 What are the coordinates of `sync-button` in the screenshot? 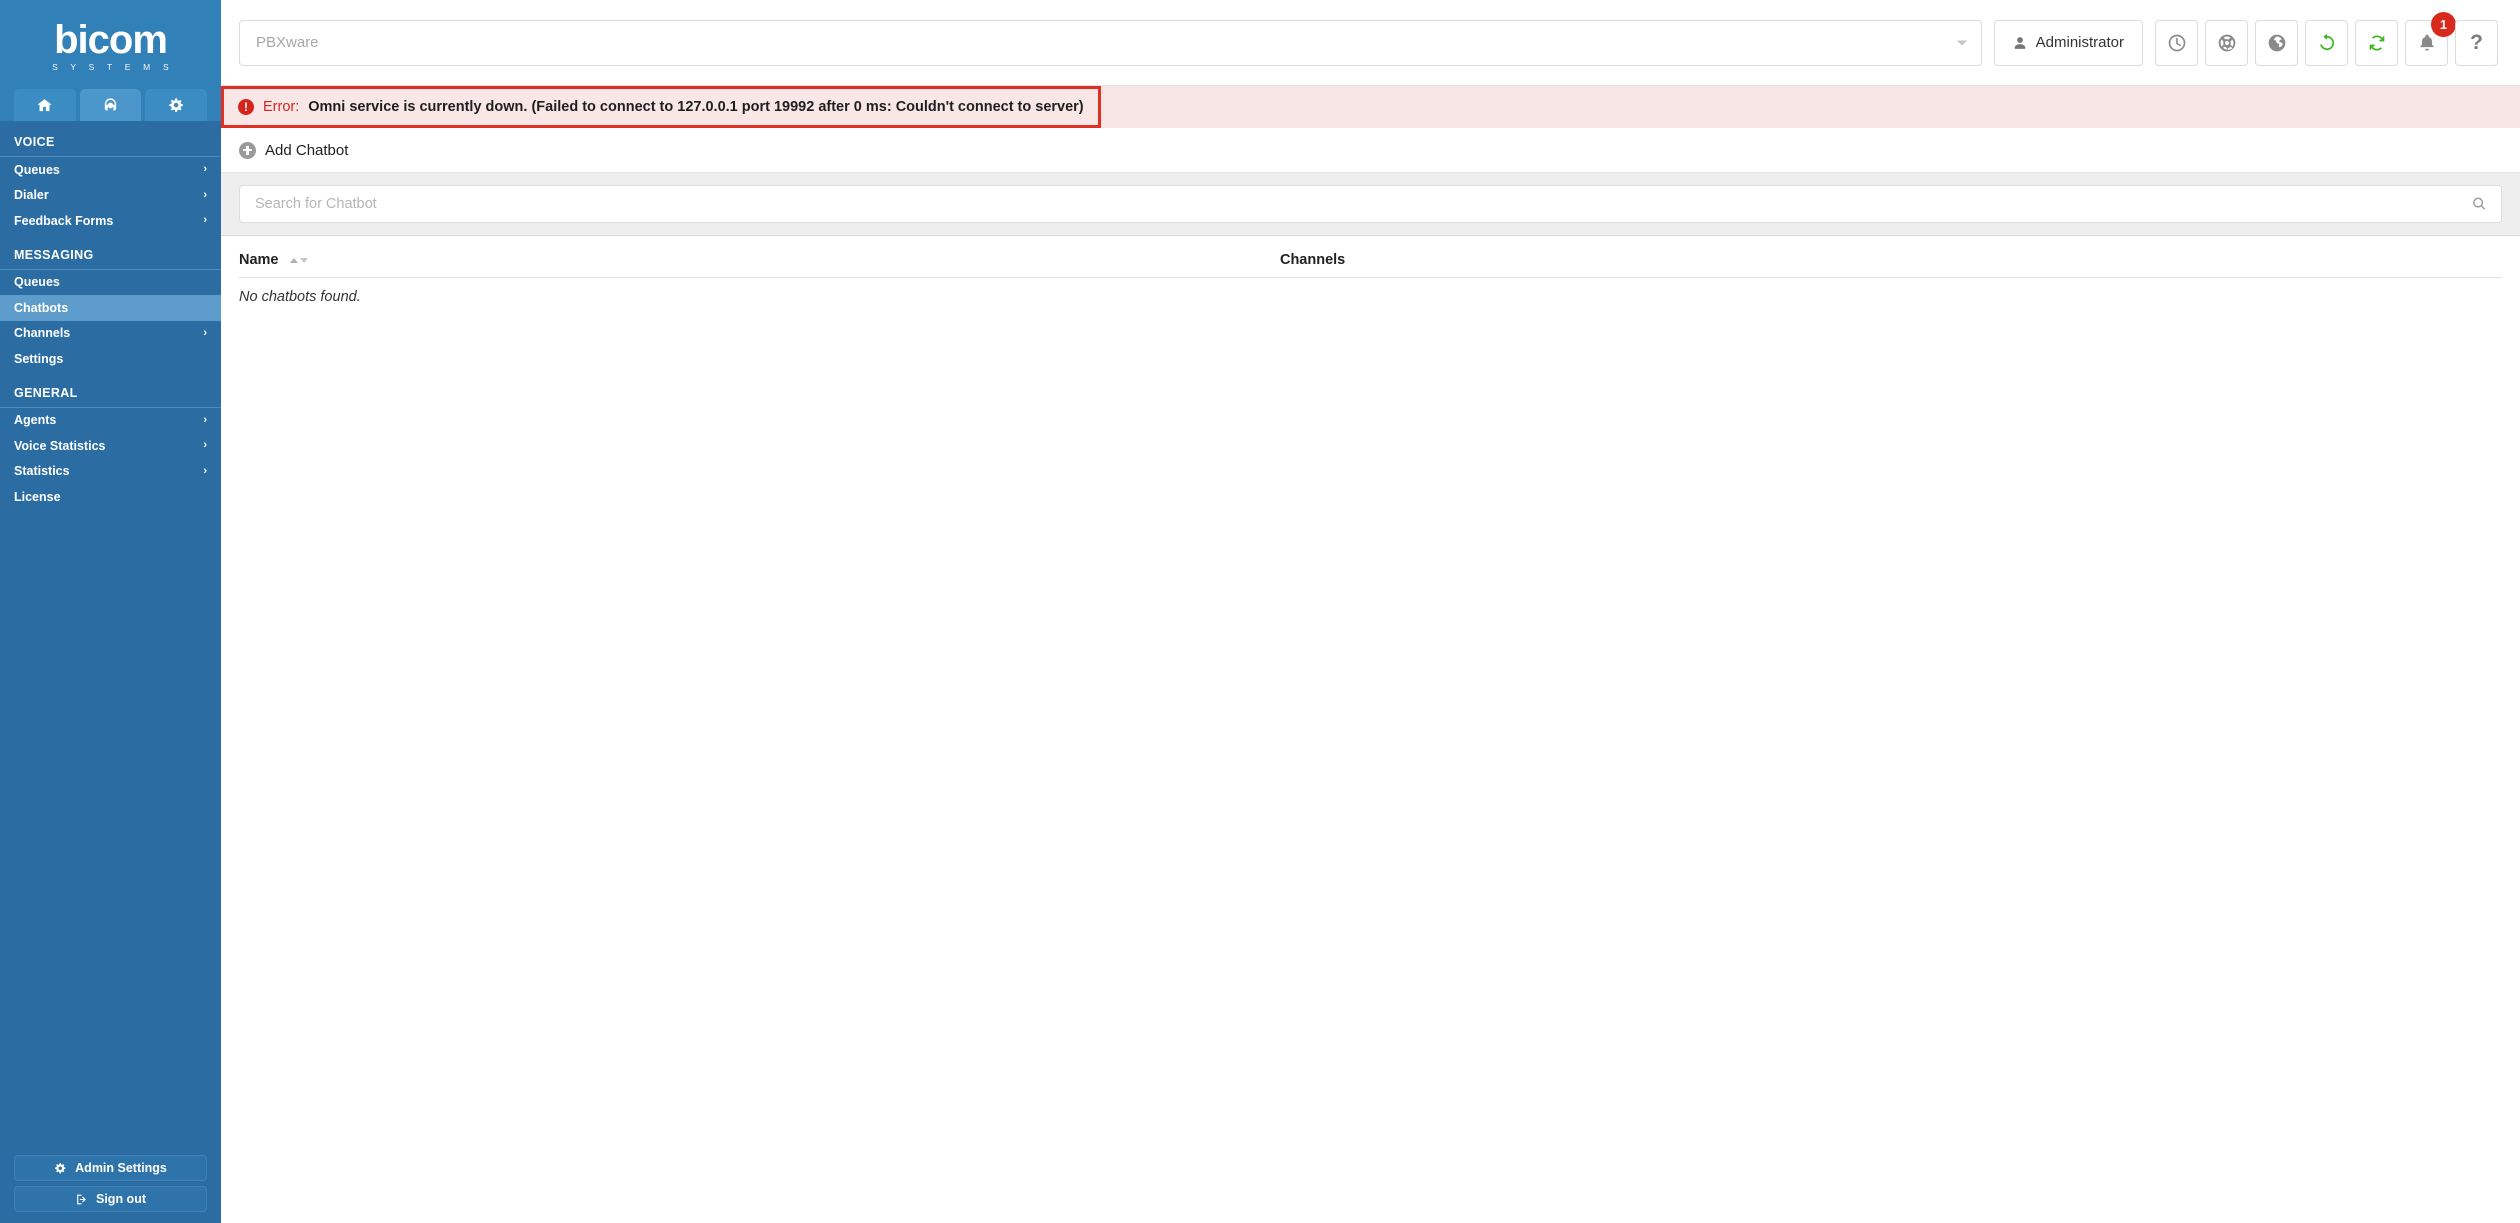 It's located at (2376, 42).